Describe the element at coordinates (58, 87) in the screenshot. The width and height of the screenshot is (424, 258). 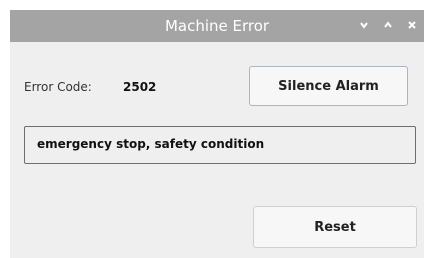
I see `error-code-label: Error Code:` at that location.